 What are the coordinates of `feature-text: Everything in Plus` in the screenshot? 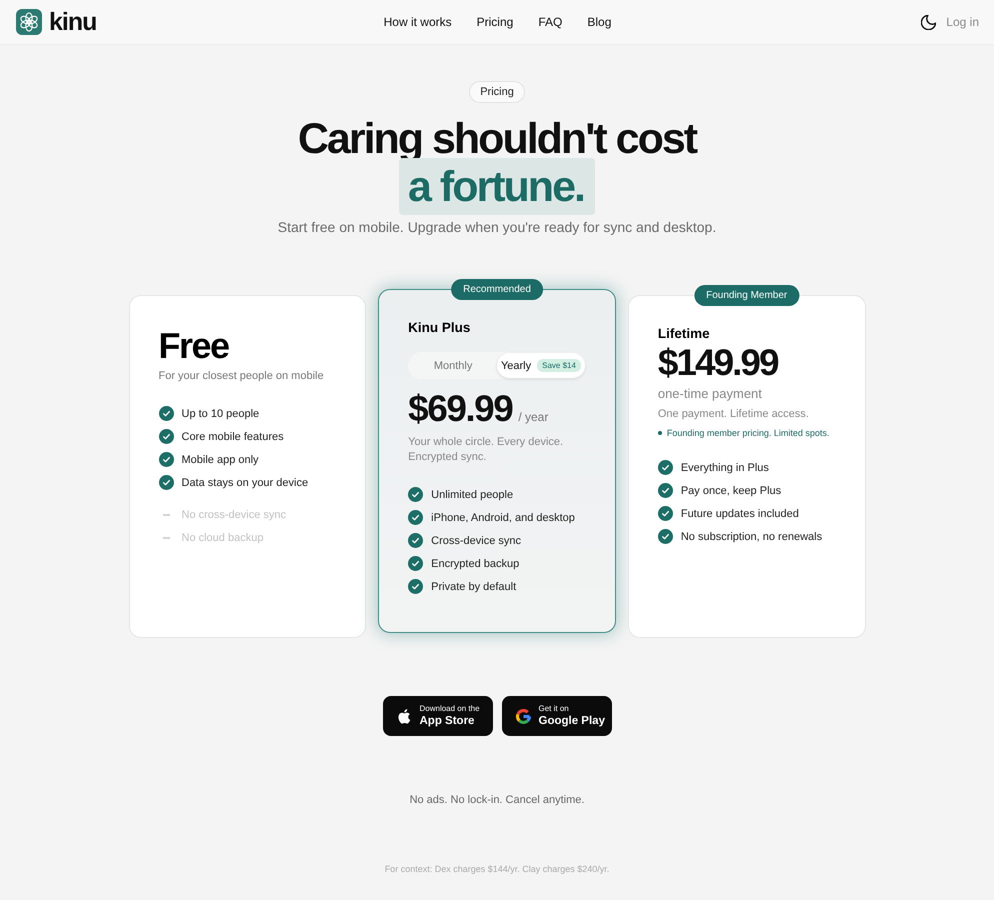 It's located at (724, 468).